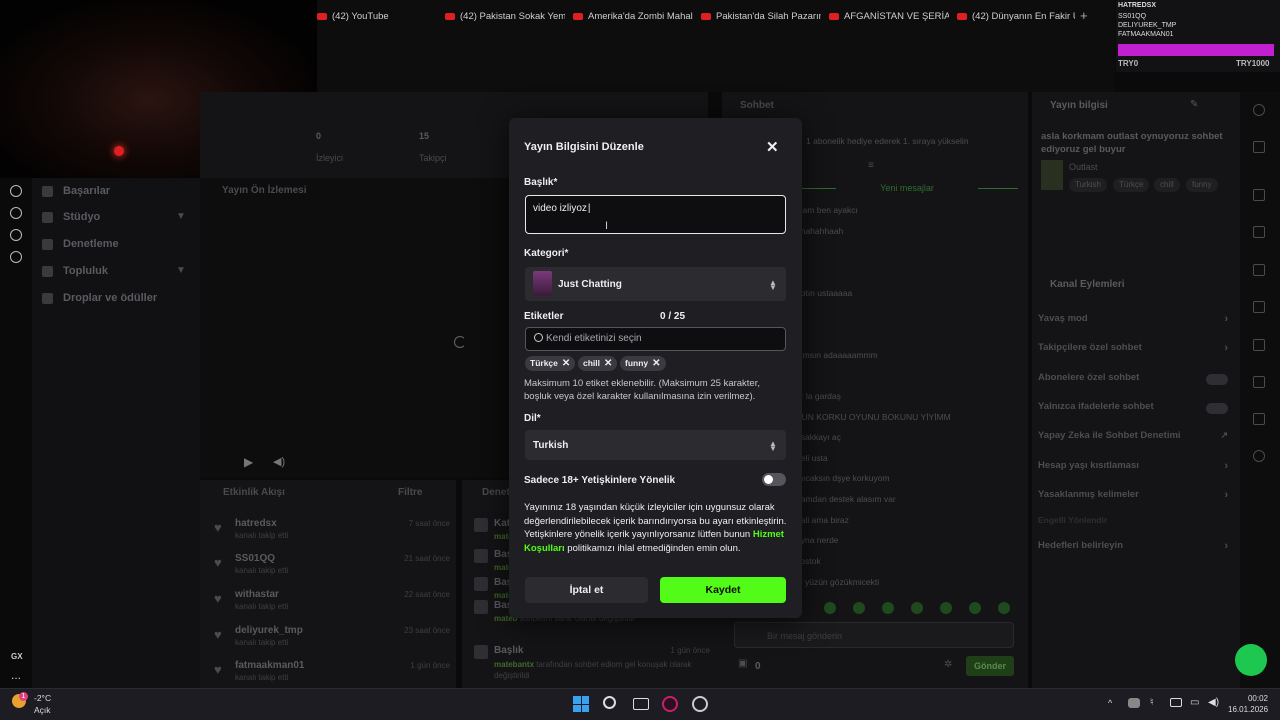 The width and height of the screenshot is (1280, 720). Describe the element at coordinates (562, 208) in the screenshot. I see `title-input-value: video izliyoz` at that location.